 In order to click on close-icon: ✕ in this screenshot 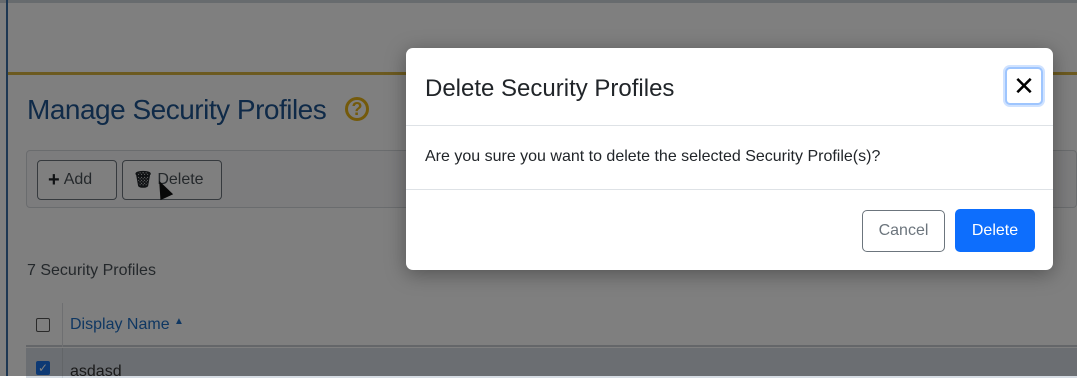, I will do `click(1024, 86)`.